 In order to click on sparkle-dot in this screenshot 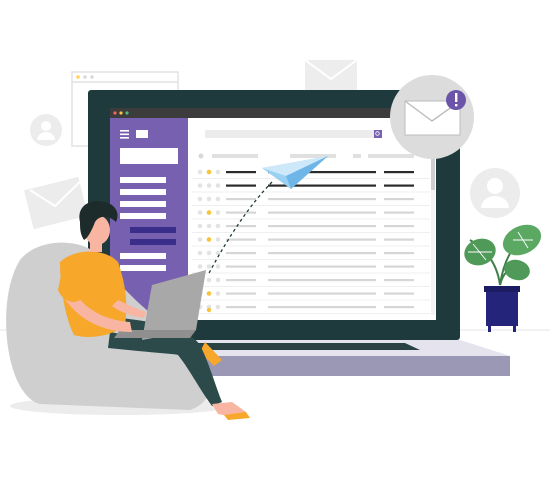, I will do `click(209, 310)`.